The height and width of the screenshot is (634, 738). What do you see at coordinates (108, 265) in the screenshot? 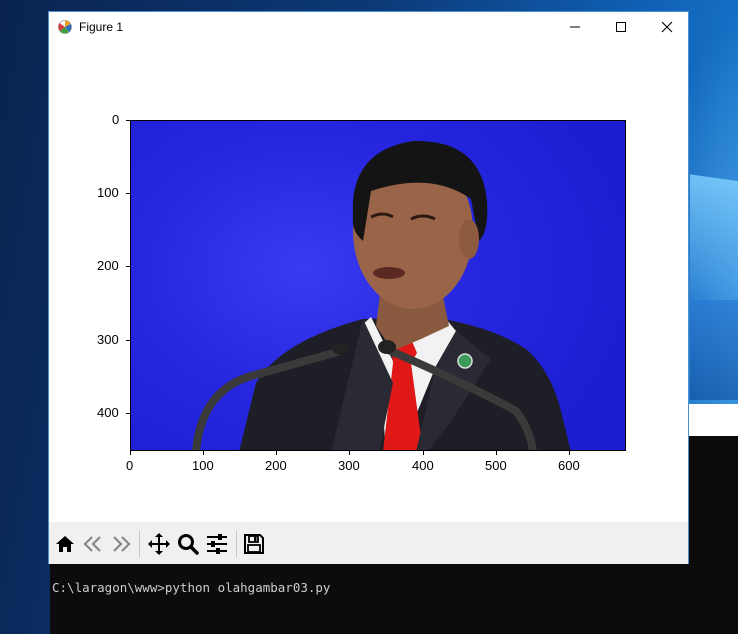
I see `y-tick-label: 200` at bounding box center [108, 265].